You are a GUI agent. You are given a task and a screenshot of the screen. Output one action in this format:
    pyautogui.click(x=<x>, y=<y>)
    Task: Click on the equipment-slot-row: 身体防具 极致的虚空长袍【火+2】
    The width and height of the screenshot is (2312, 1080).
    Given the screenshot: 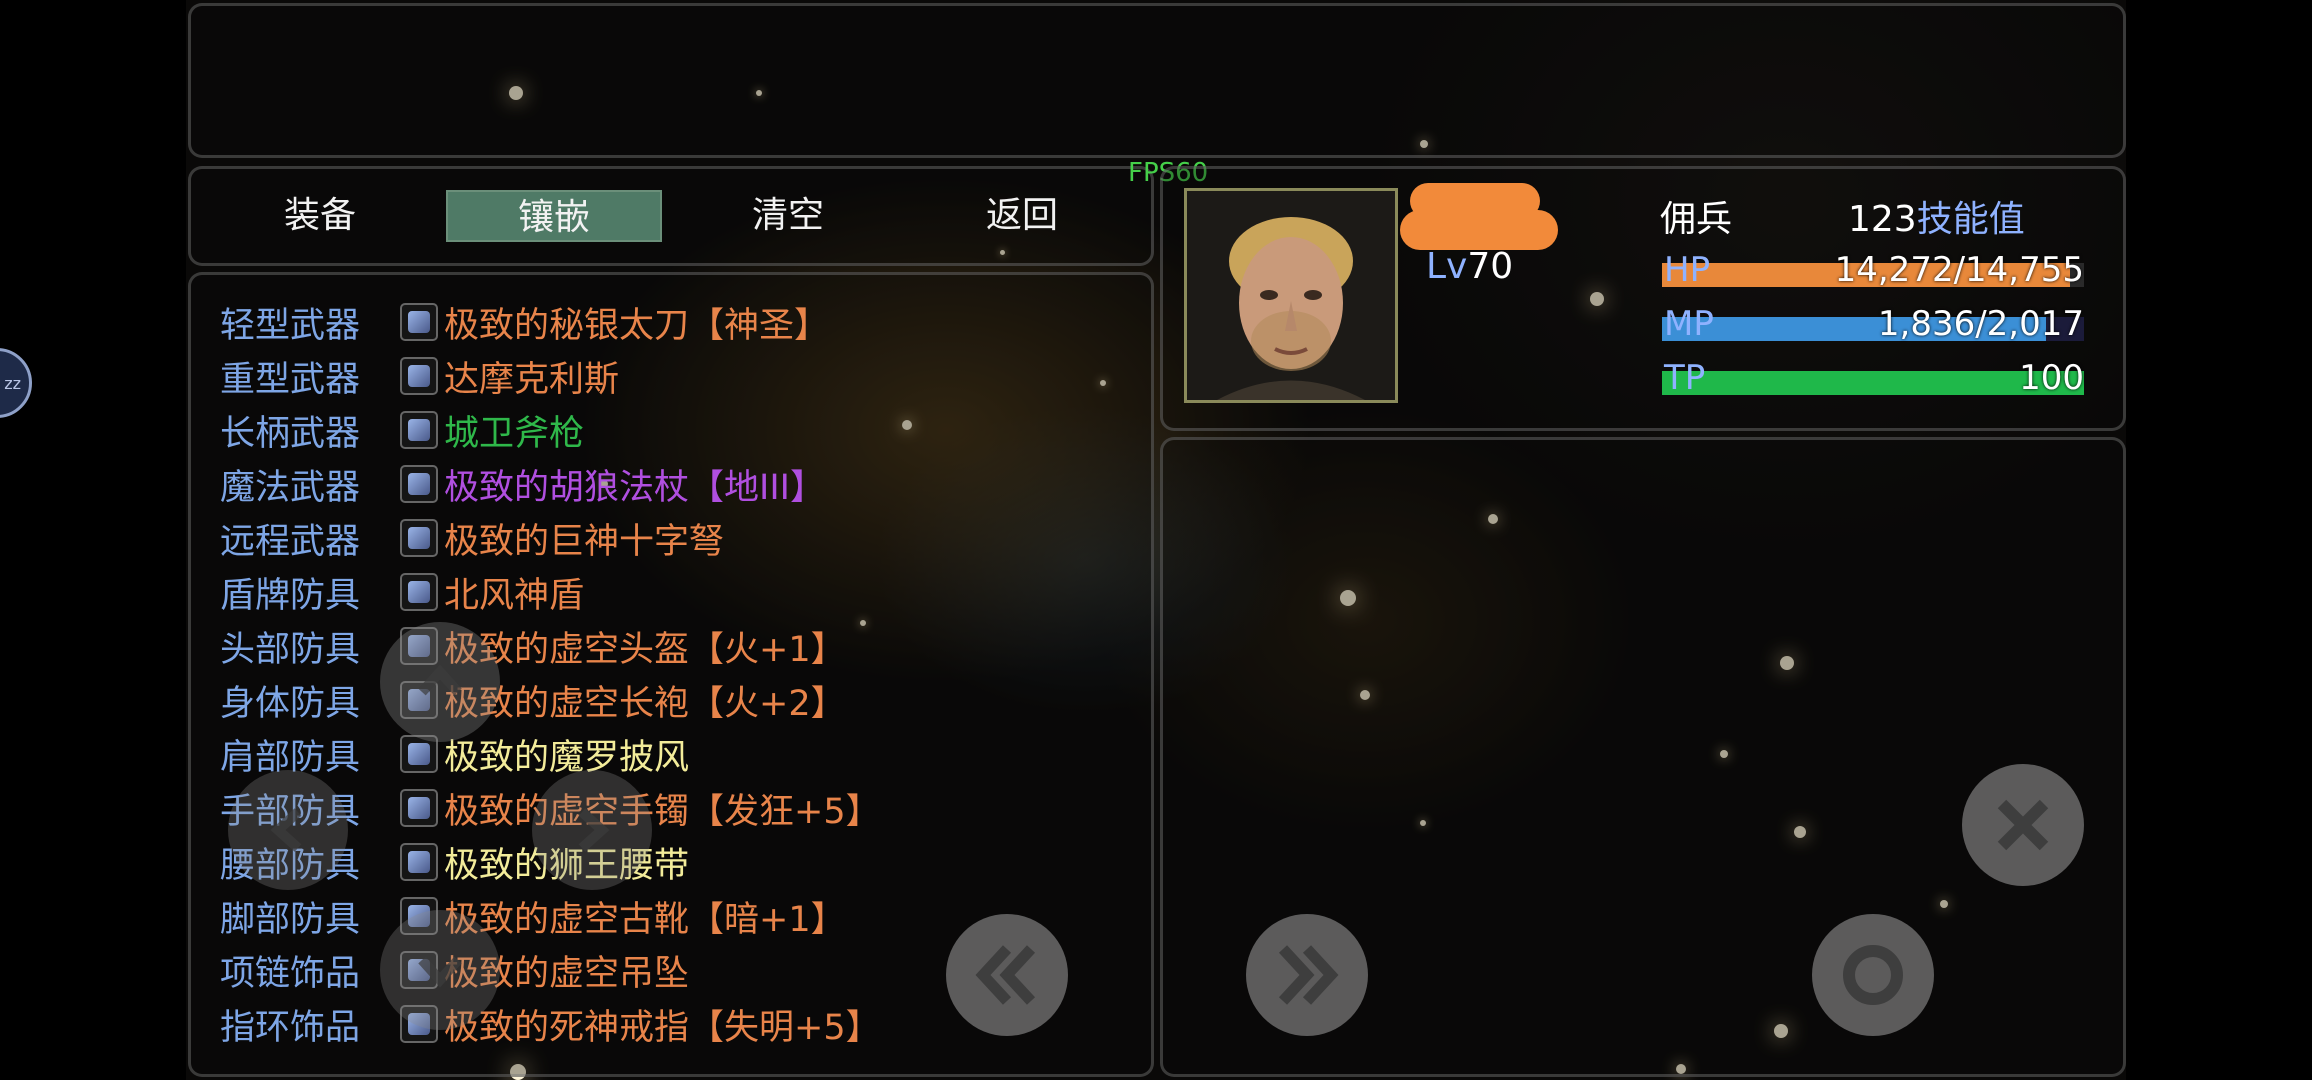 What is the action you would take?
    pyautogui.click(x=533, y=700)
    